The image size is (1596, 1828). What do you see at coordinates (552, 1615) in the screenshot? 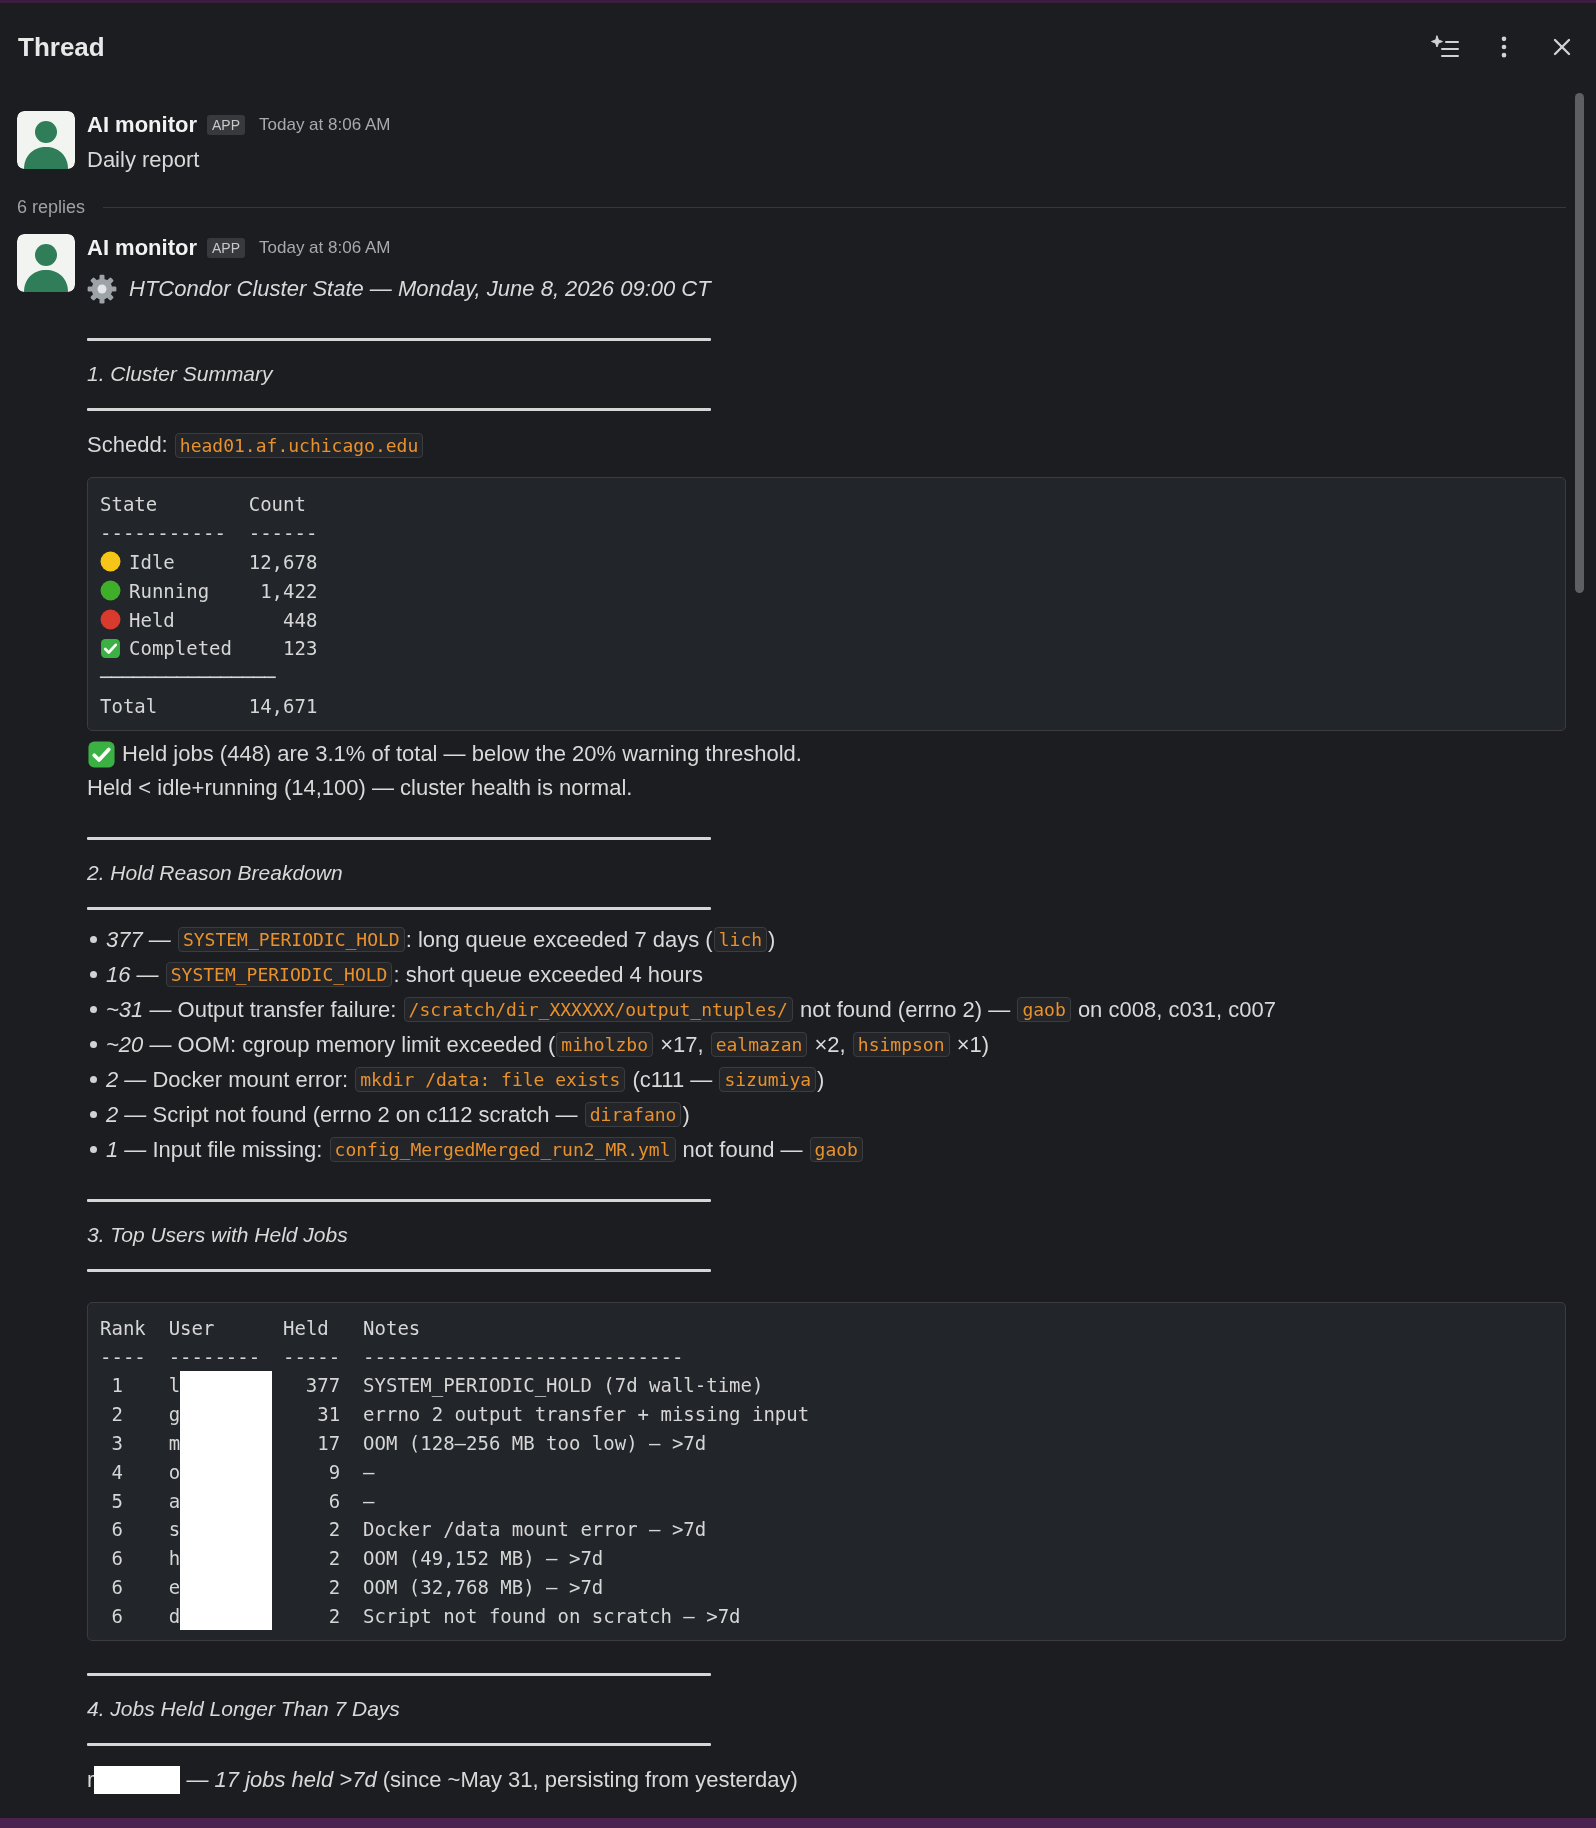
I see `notes-cell-text: Script not found on scratch – >7d` at bounding box center [552, 1615].